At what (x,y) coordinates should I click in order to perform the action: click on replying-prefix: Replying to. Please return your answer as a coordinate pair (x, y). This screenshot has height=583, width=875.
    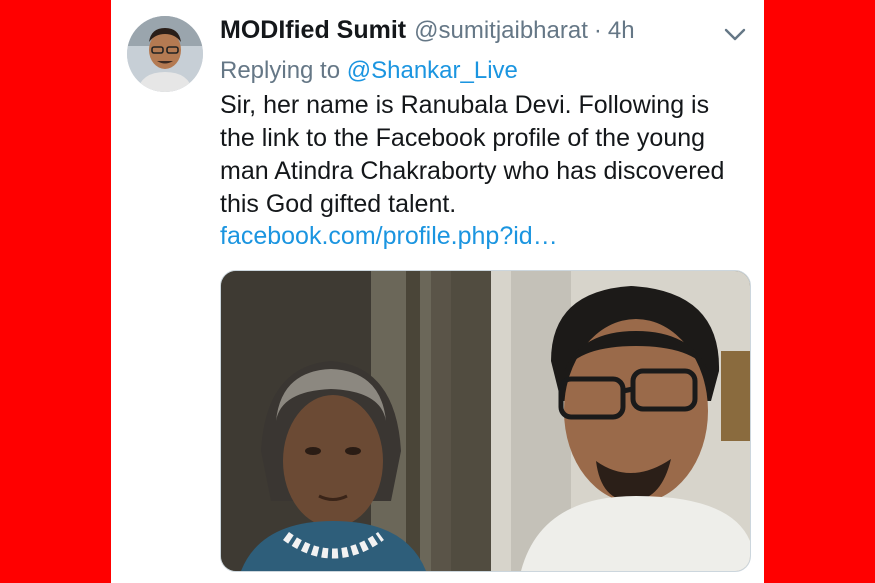
    Looking at the image, I should click on (280, 70).